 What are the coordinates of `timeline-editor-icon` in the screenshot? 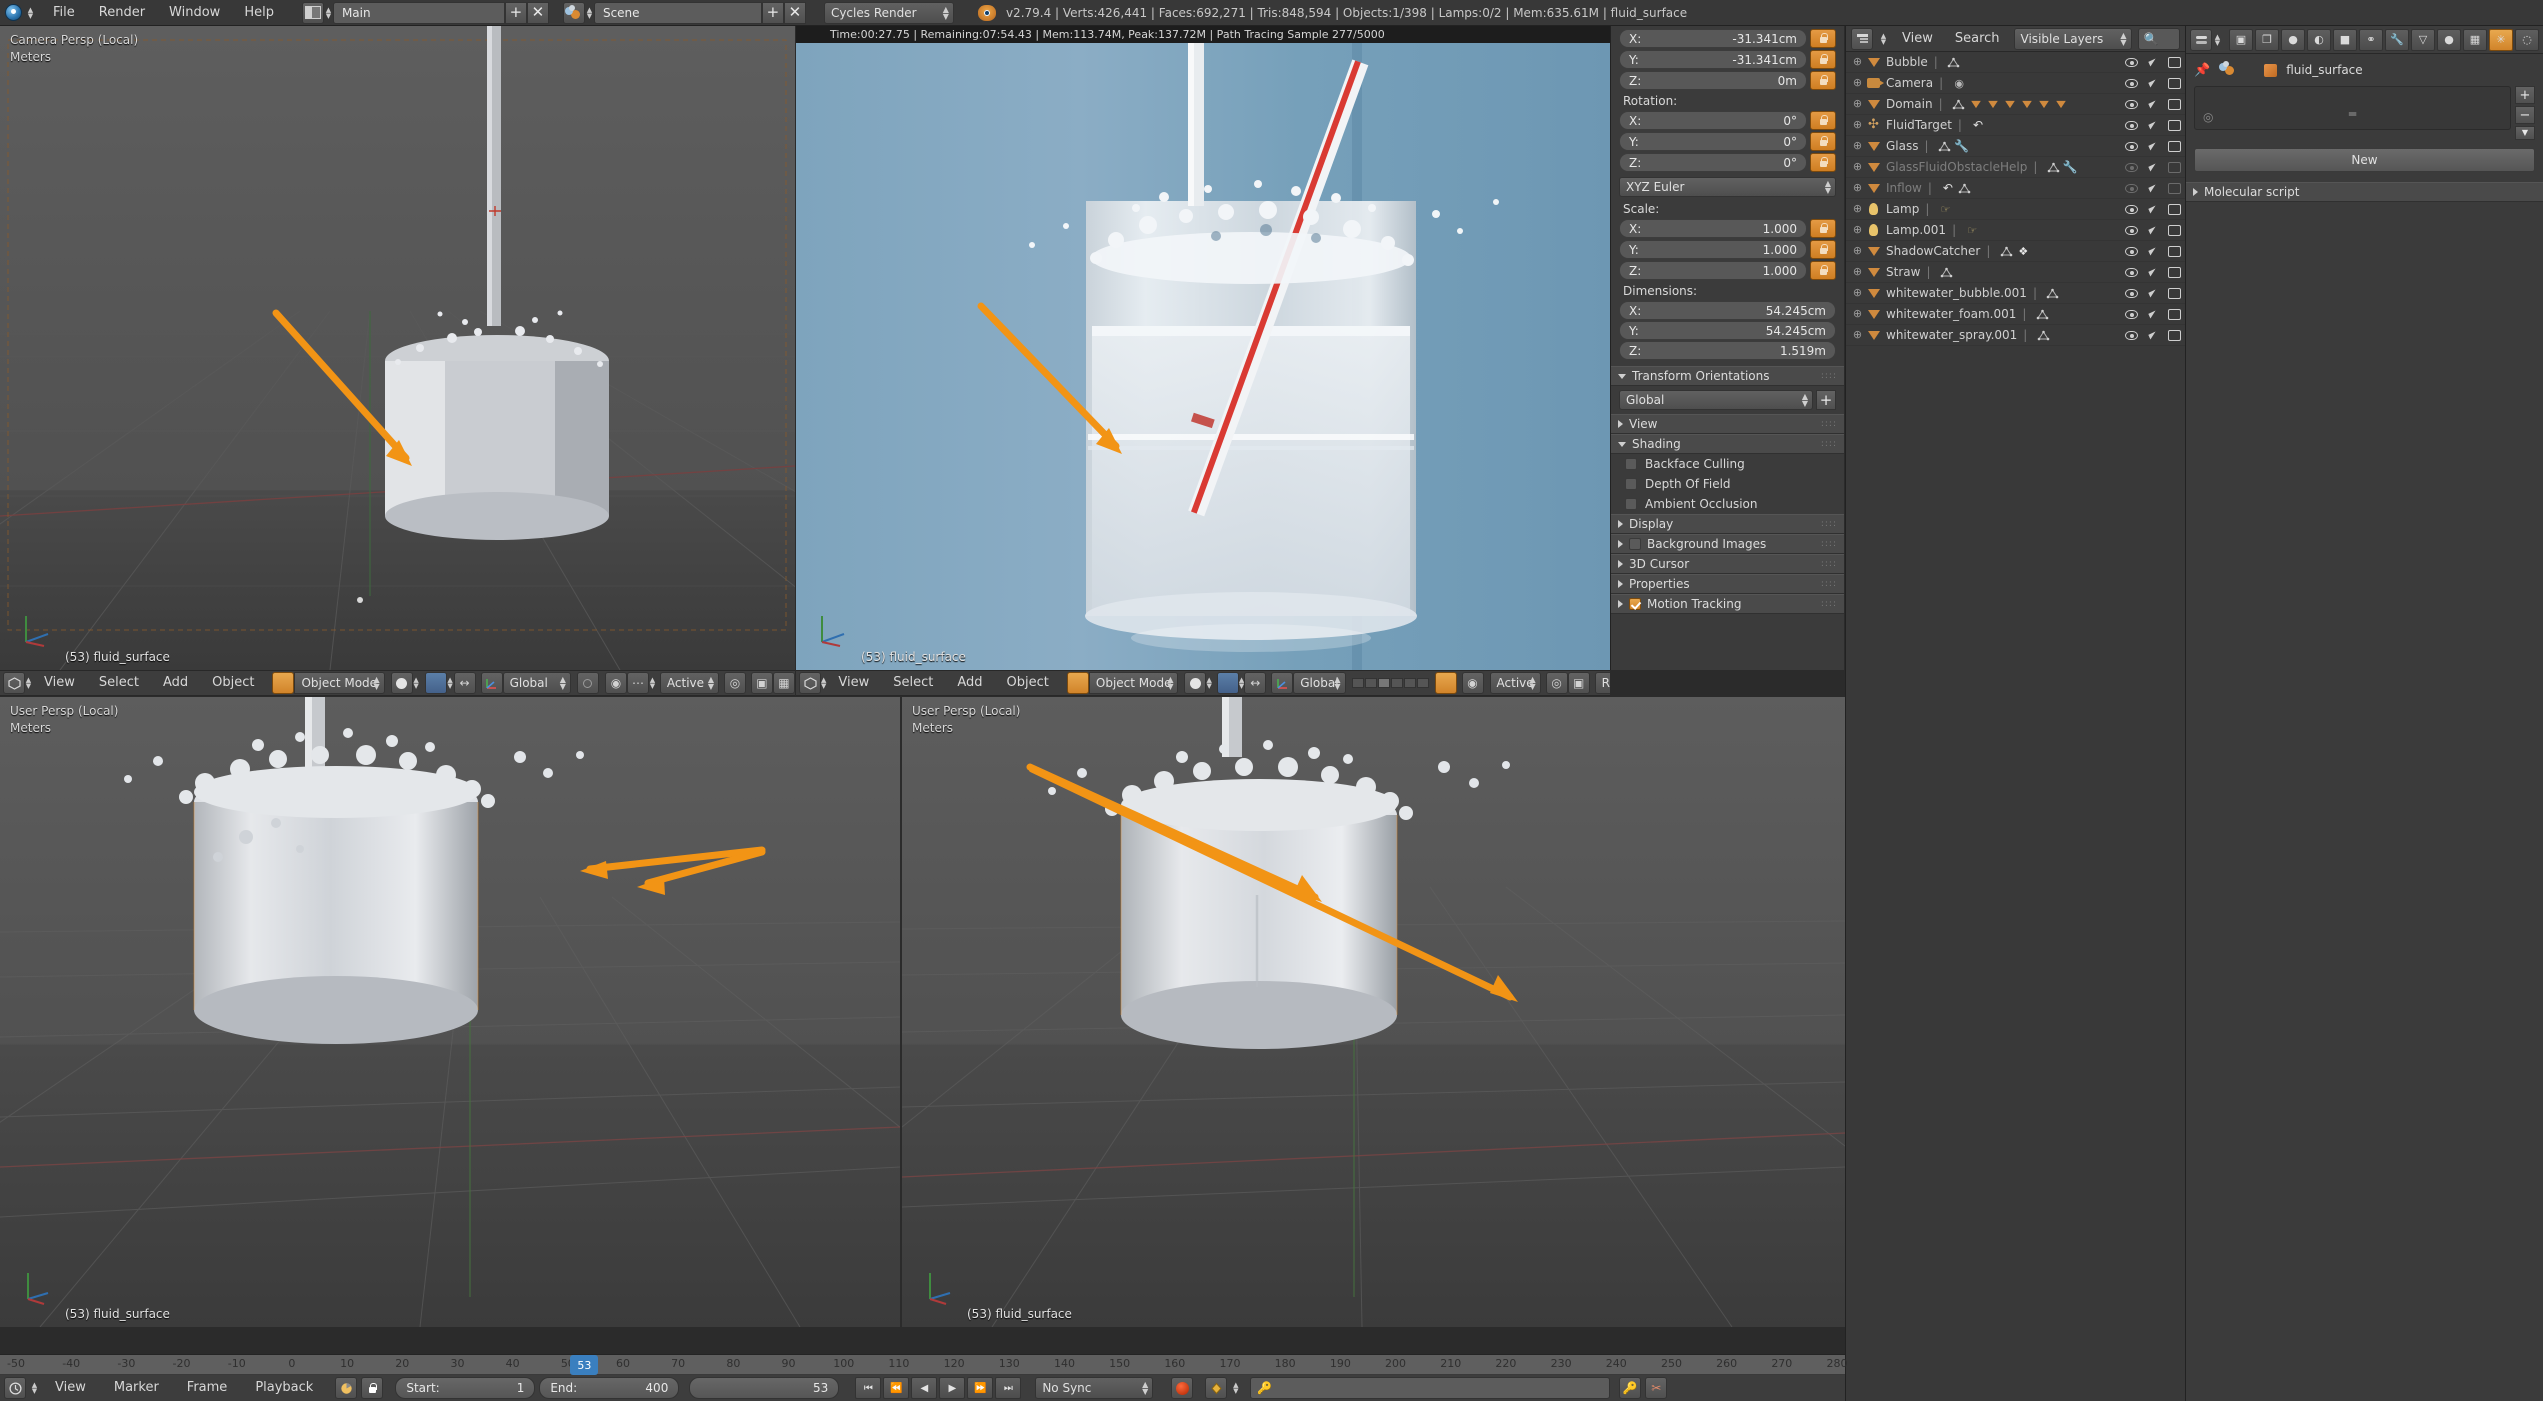 It's located at (15, 1388).